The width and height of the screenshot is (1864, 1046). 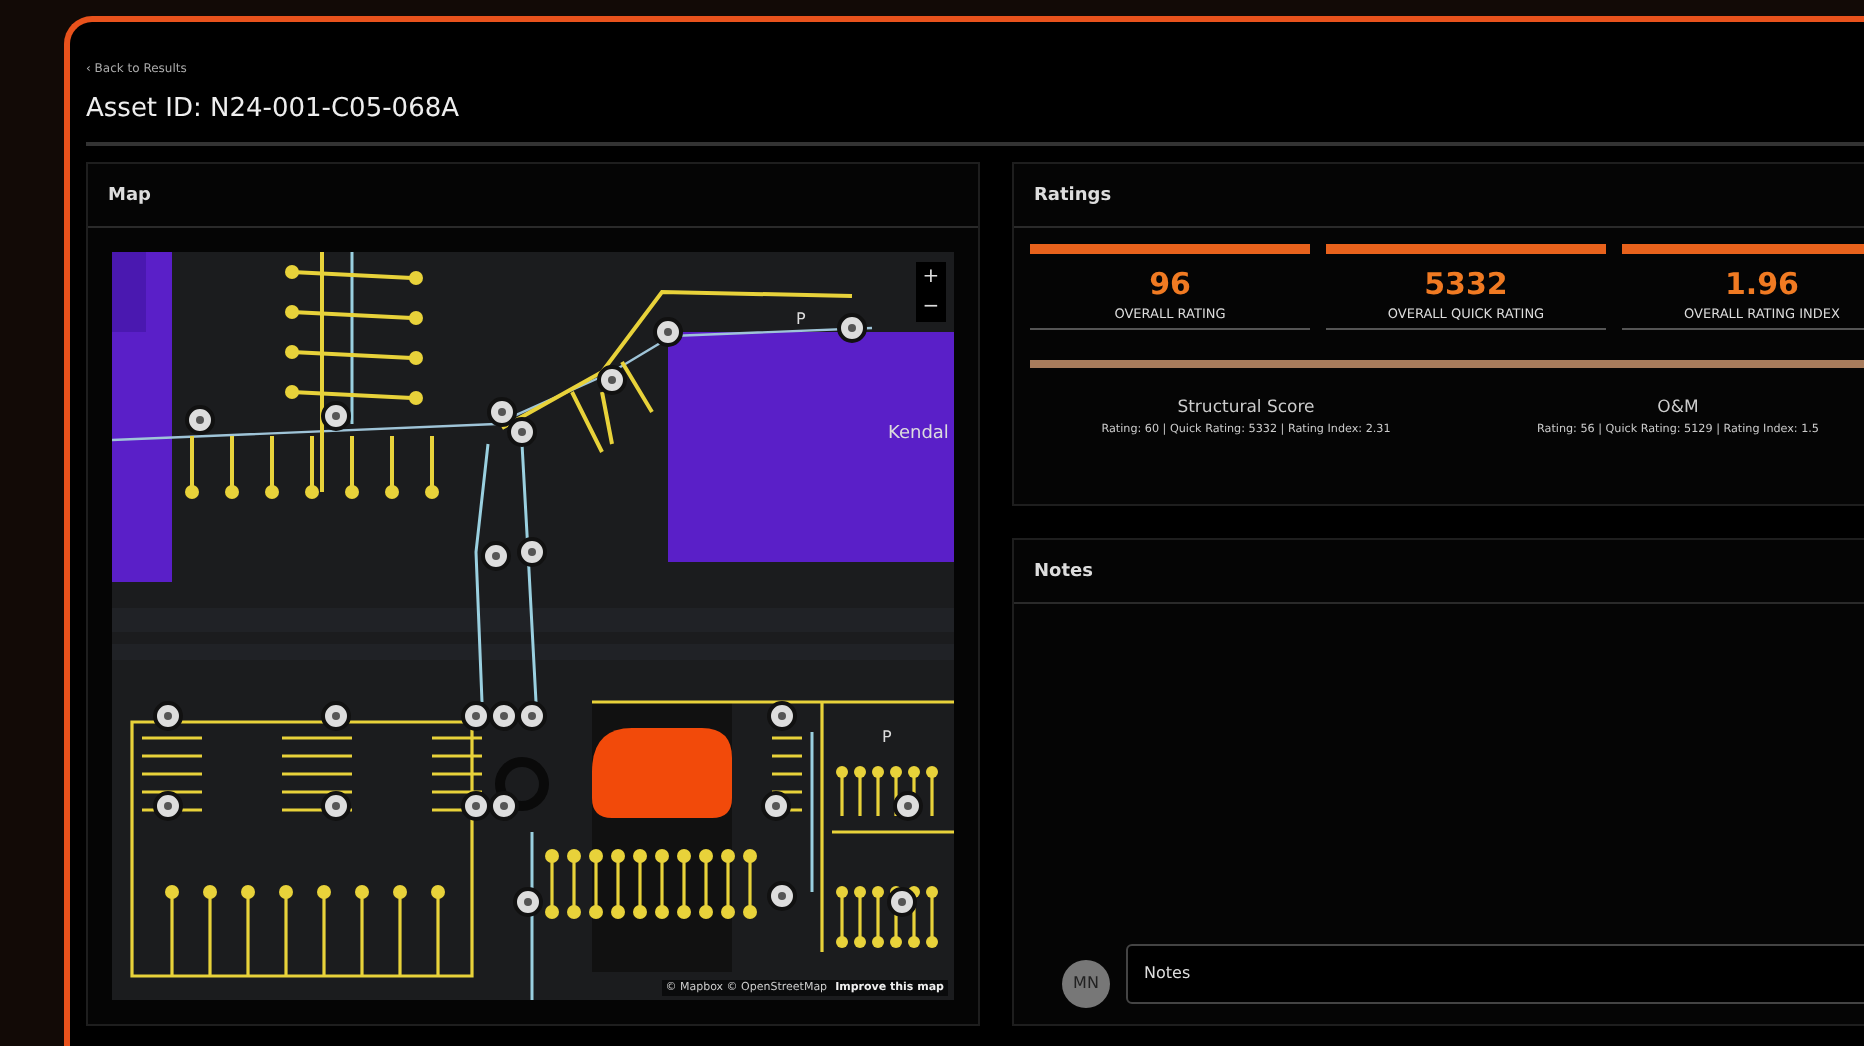 I want to click on zoom-in-button: +, so click(x=931, y=277).